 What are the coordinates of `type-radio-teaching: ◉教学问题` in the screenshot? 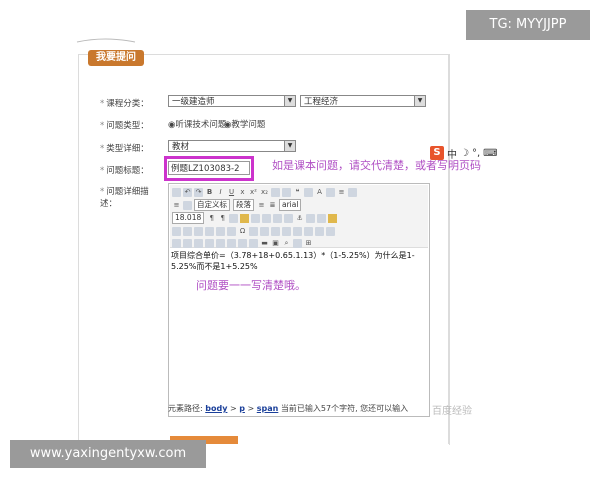 It's located at (244, 124).